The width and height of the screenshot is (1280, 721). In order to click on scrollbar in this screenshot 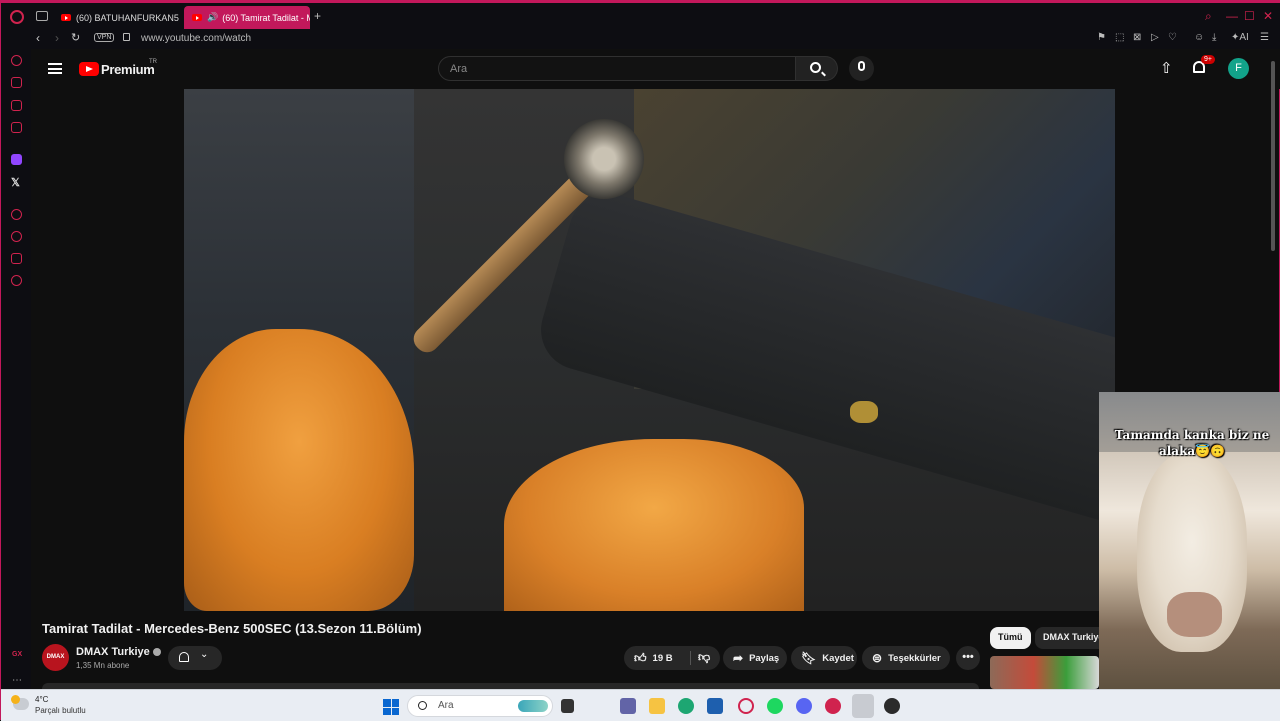, I will do `click(1273, 156)`.